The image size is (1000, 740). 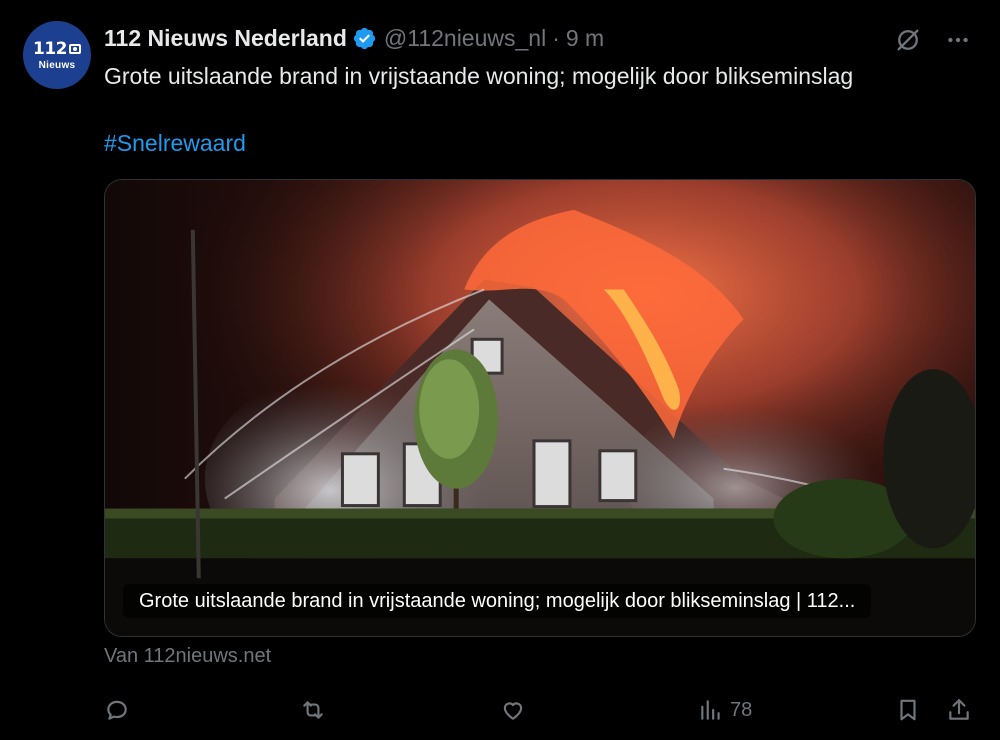 What do you see at coordinates (57, 65) in the screenshot?
I see `avatar-subtitle: Nieuws` at bounding box center [57, 65].